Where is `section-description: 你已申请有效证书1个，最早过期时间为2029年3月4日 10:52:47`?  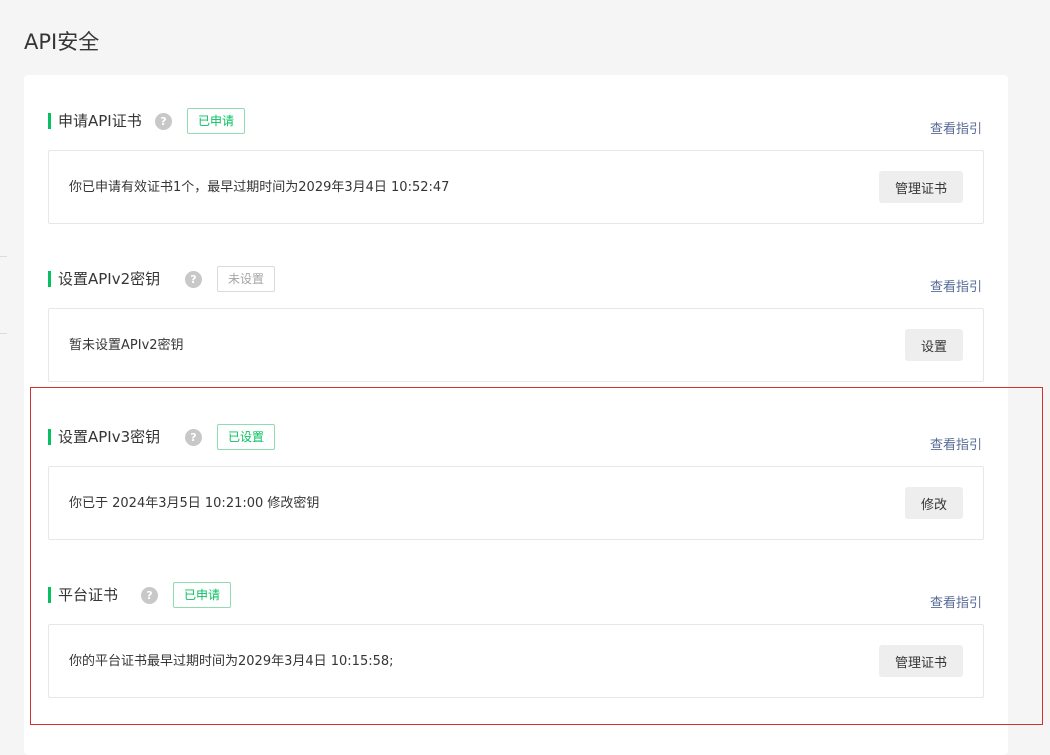 section-description: 你已申请有效证书1个，最早过期时间为2029年3月4日 10:52:47 is located at coordinates (259, 187).